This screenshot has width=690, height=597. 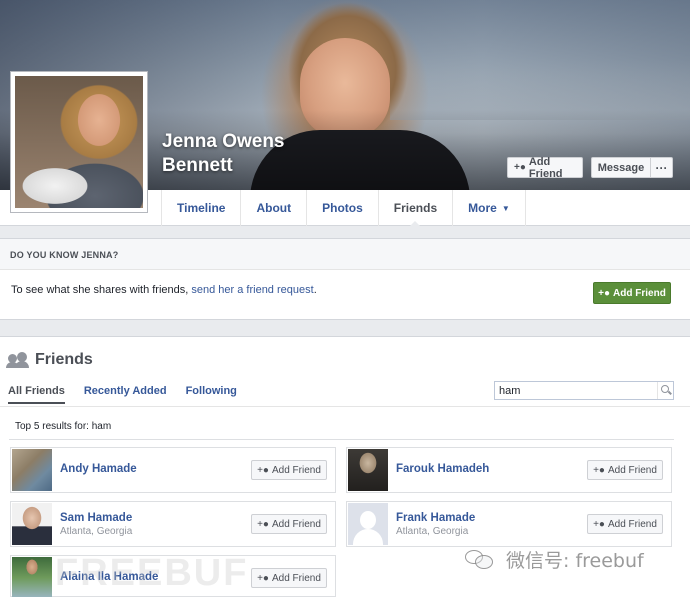 I want to click on do-you-know-heading: DO YOU KNOW JENNA?, so click(x=345, y=254).